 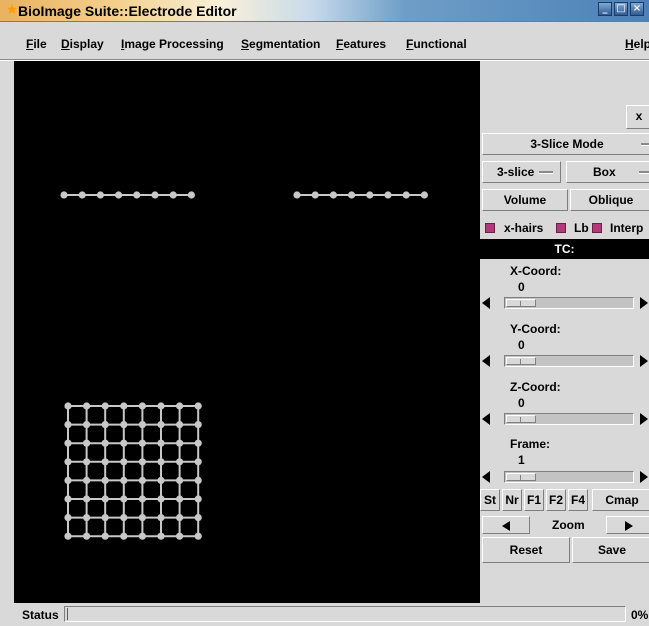 I want to click on menu-functional: Functional, so click(x=436, y=44).